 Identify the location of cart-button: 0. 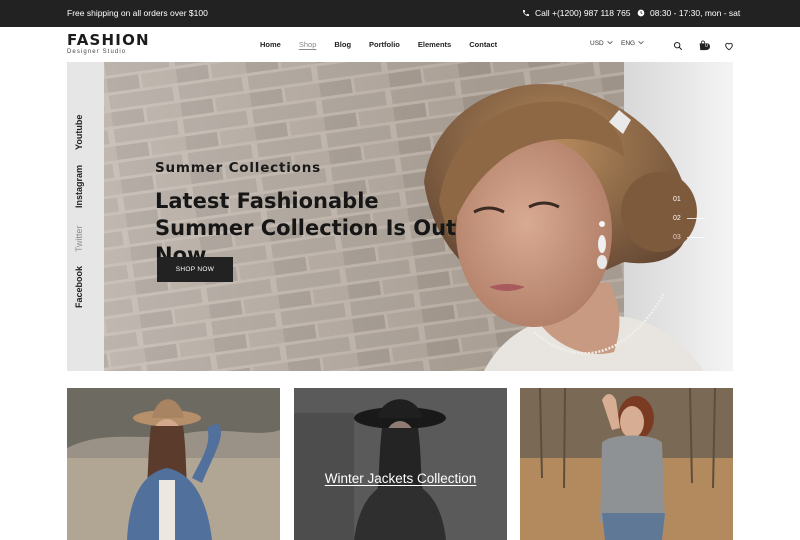
(704, 47).